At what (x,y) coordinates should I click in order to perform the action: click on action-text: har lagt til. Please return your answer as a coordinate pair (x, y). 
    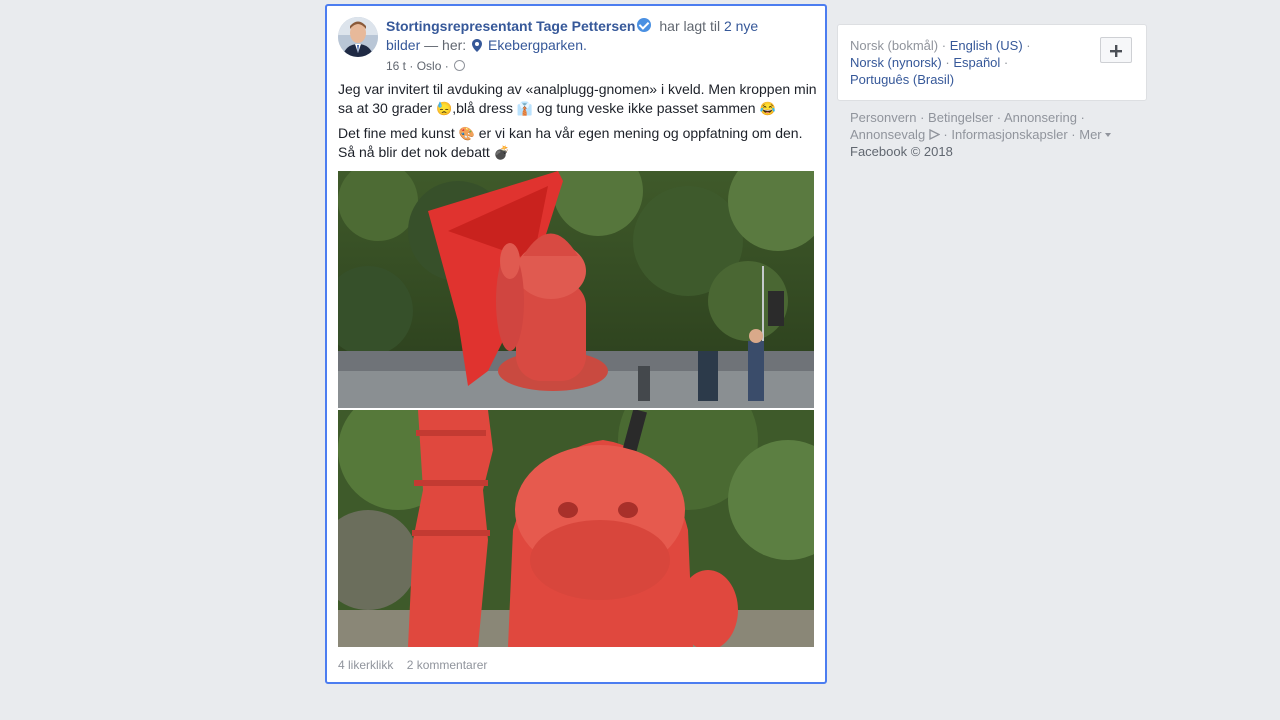
    Looking at the image, I should click on (690, 26).